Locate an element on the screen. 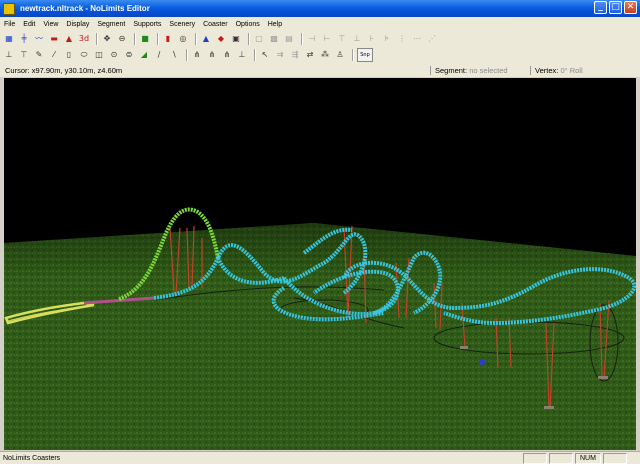 This screenshot has height=464, width=640. arm2-icon: ∖ is located at coordinates (174, 55).